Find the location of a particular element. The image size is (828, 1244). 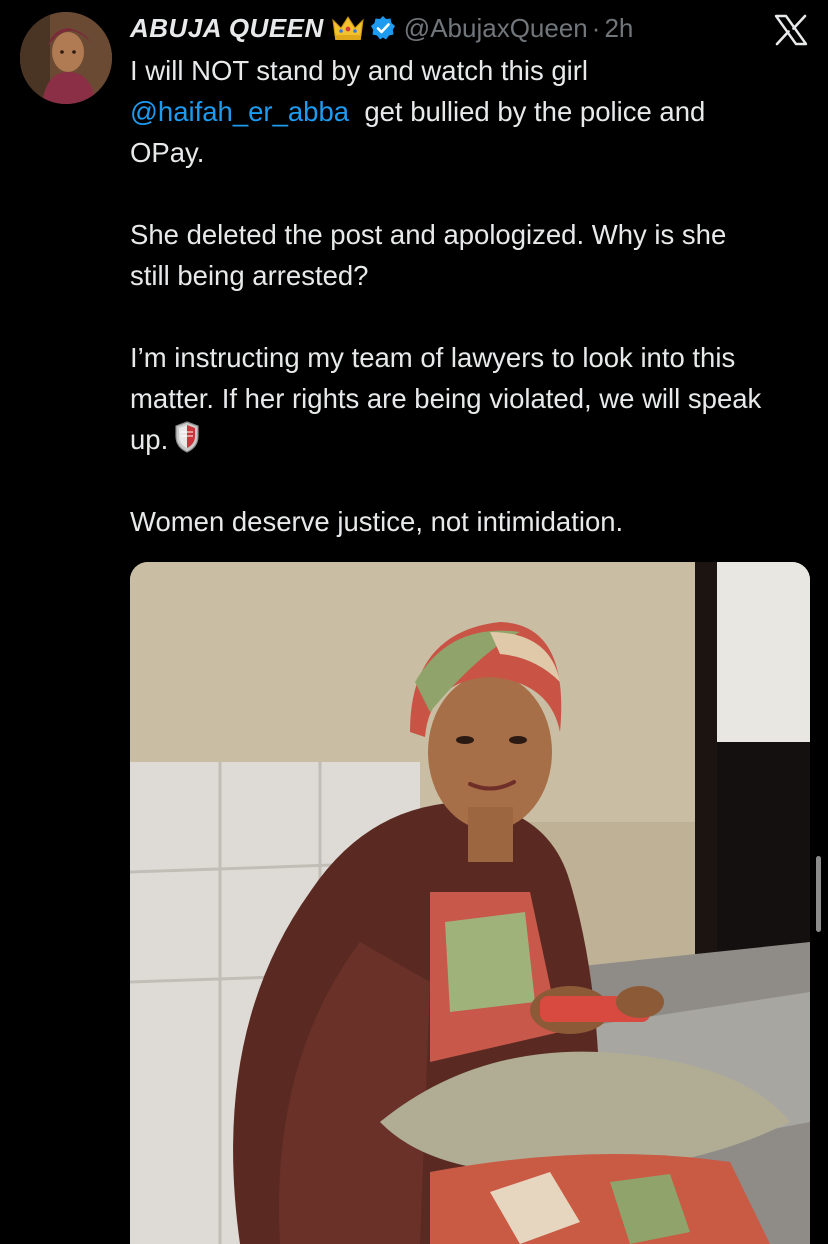

verified-badge-icon is located at coordinates (383, 28).